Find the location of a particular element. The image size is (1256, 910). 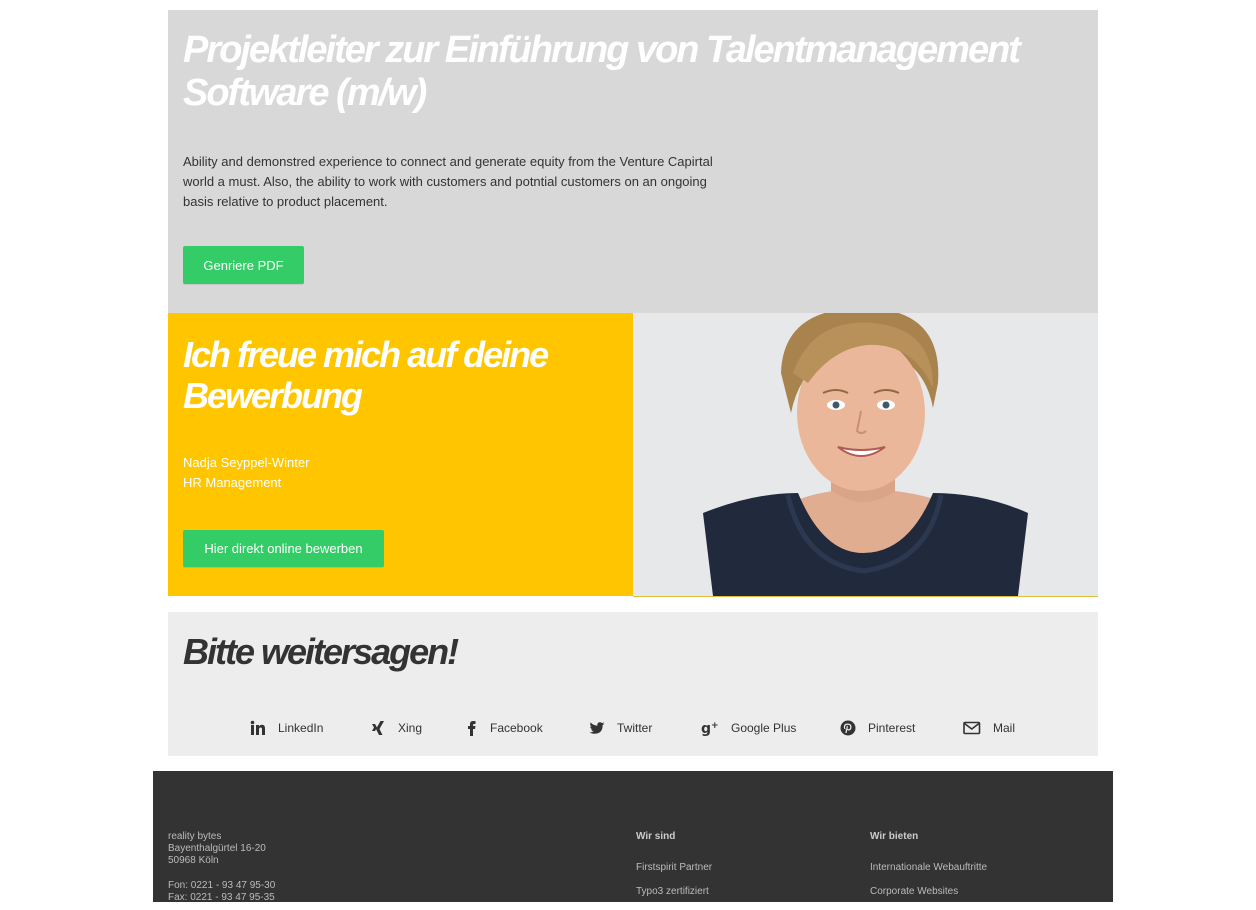

svg-text: g is located at coordinates (706, 728).